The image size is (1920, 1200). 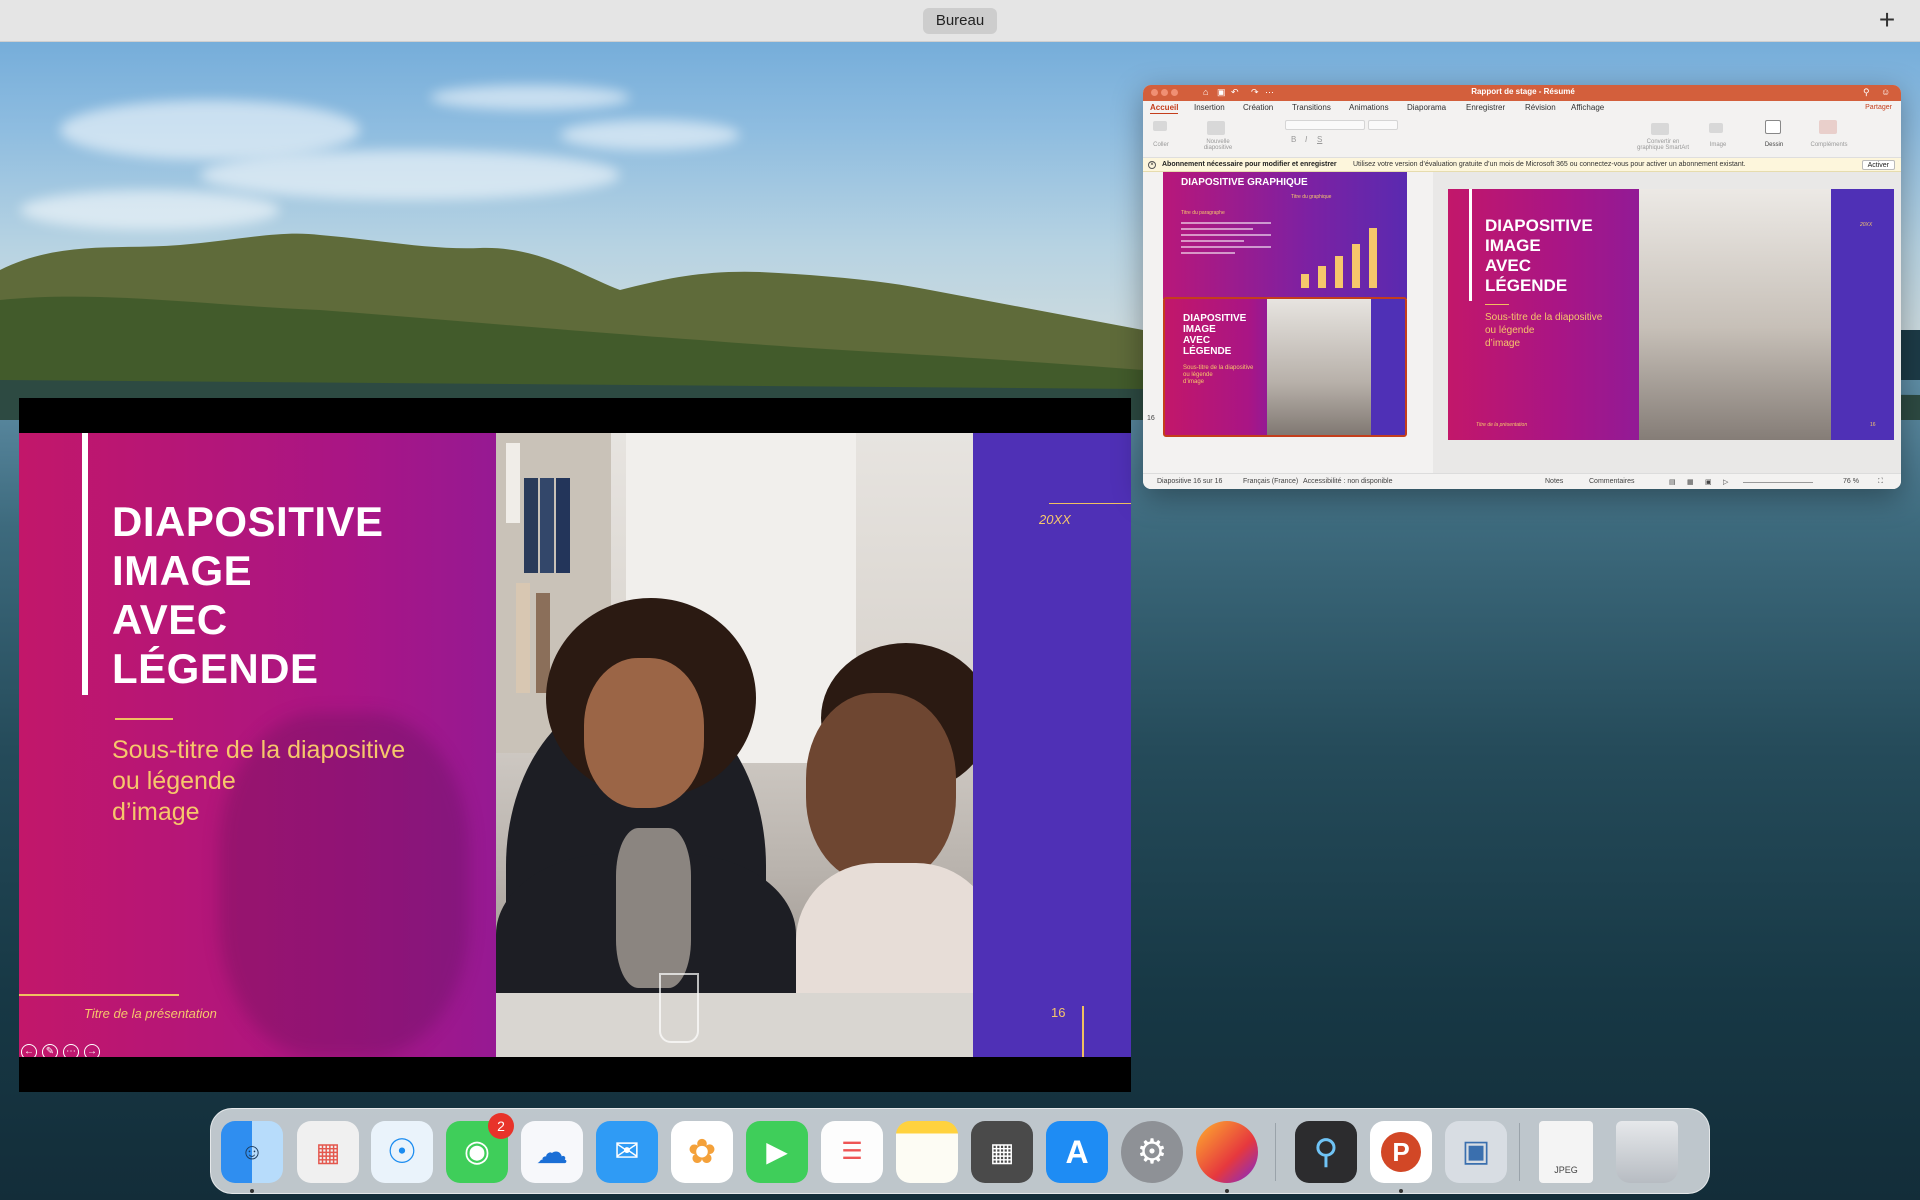 What do you see at coordinates (1866, 92) in the screenshot?
I see `search-icon: ⚲` at bounding box center [1866, 92].